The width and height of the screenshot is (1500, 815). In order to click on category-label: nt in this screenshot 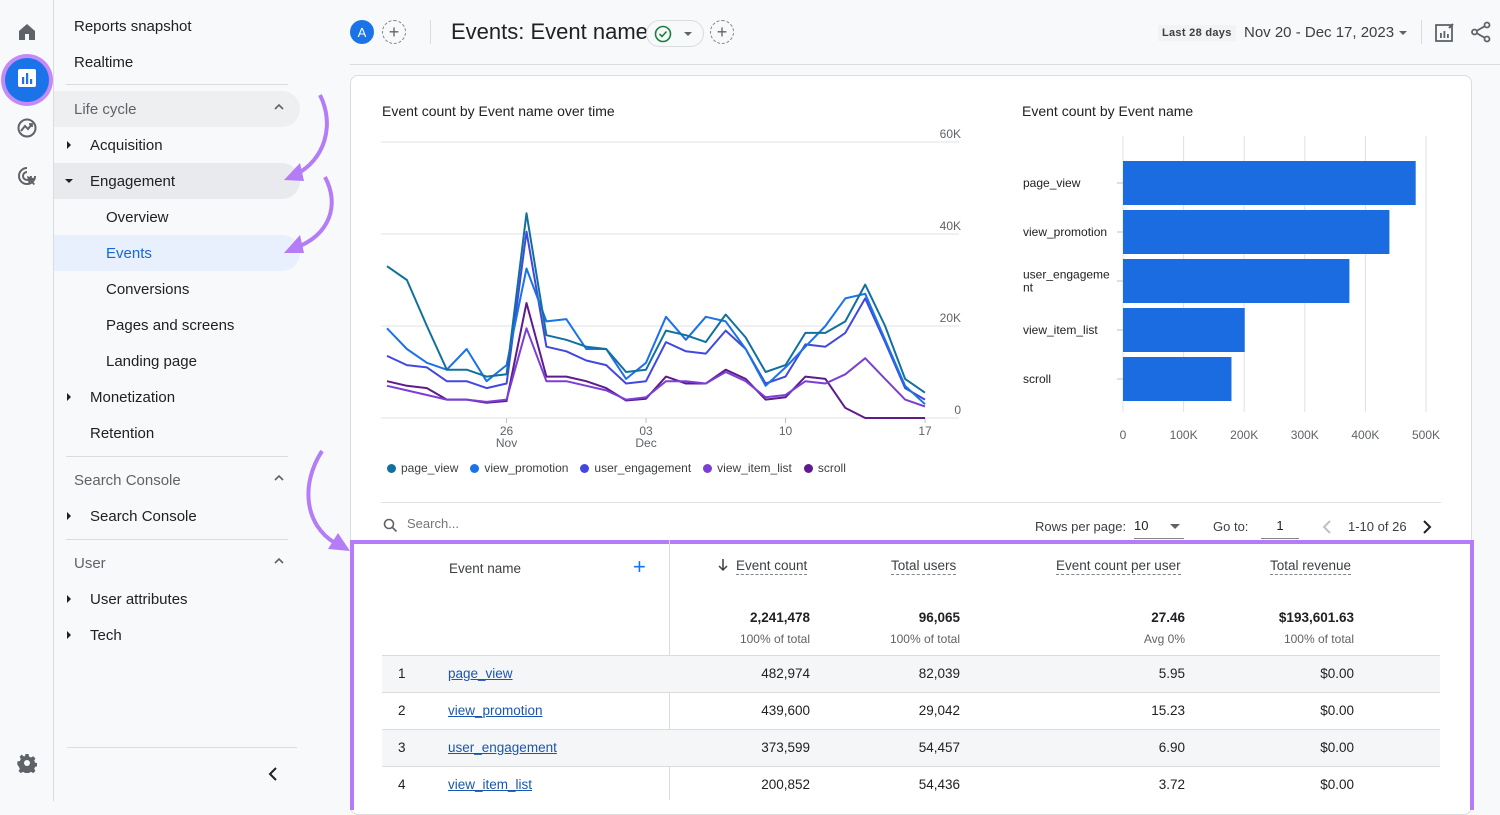, I will do `click(1028, 288)`.